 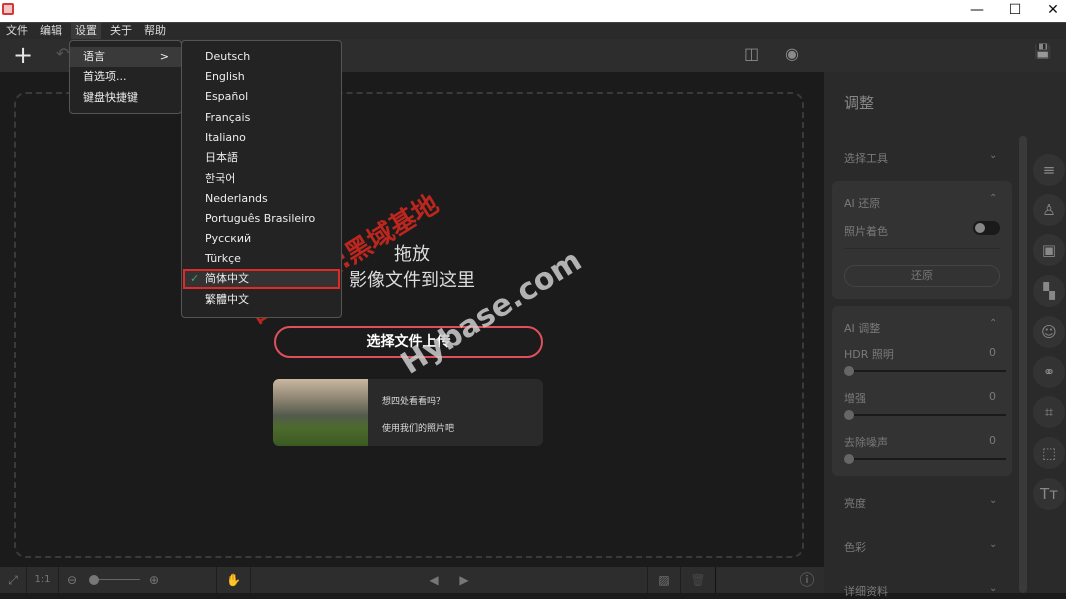 What do you see at coordinates (859, 103) in the screenshot?
I see `panel-title: 调整` at bounding box center [859, 103].